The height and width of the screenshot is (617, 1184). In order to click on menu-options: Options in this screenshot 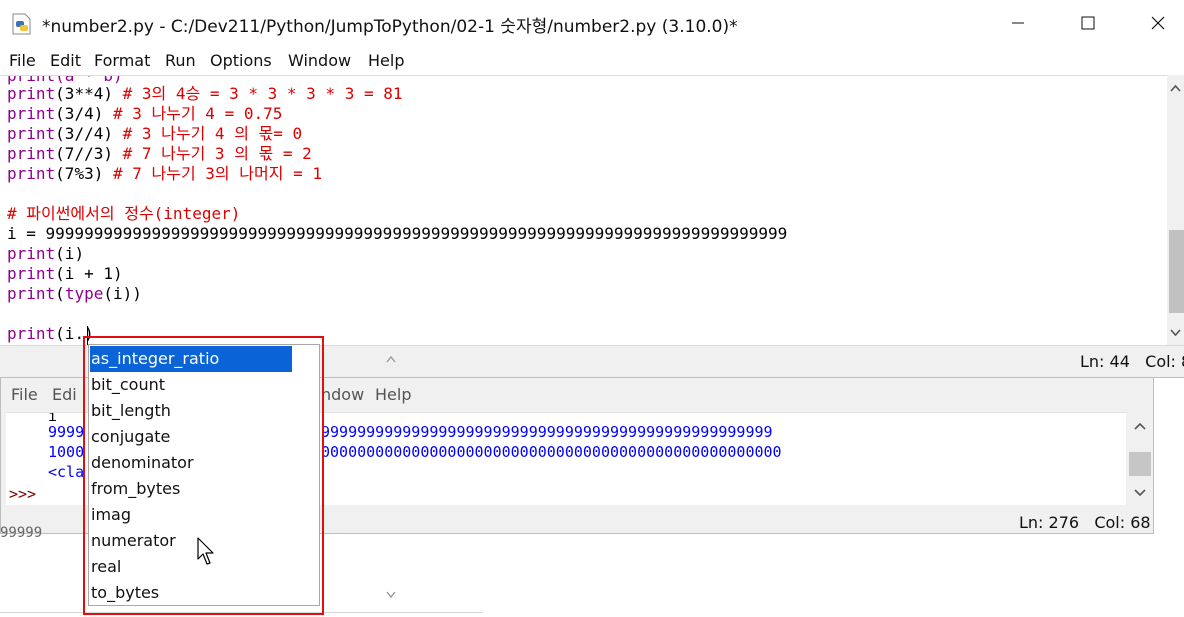, I will do `click(241, 60)`.